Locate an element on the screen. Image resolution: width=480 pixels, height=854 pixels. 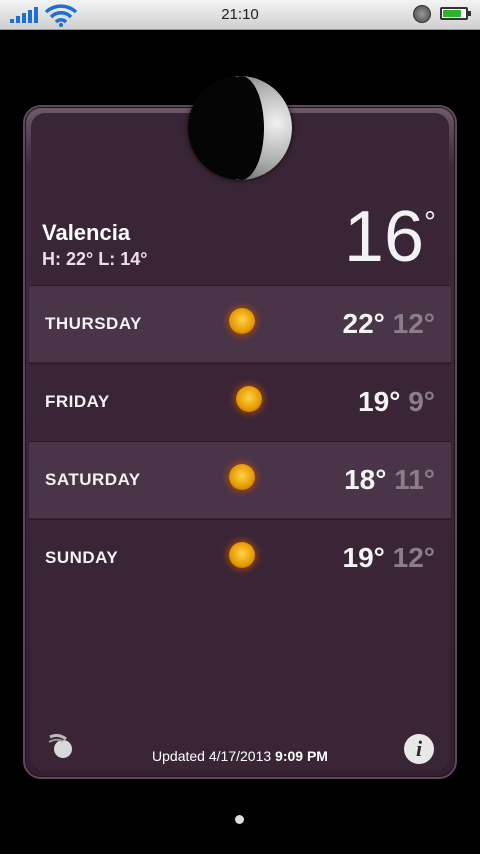
battery-icon is located at coordinates (455, 13).